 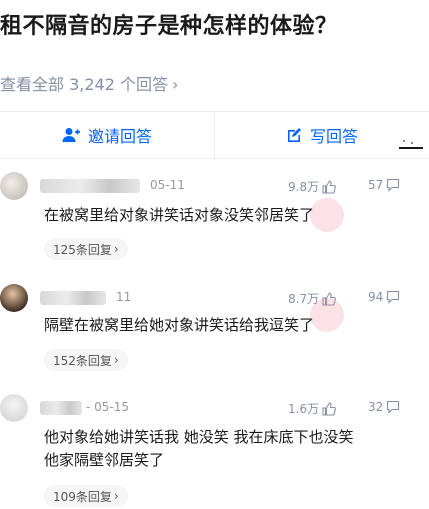 I want to click on view-all-answers-link: 查看全部 3,242 个回答 ›, so click(x=89, y=83).